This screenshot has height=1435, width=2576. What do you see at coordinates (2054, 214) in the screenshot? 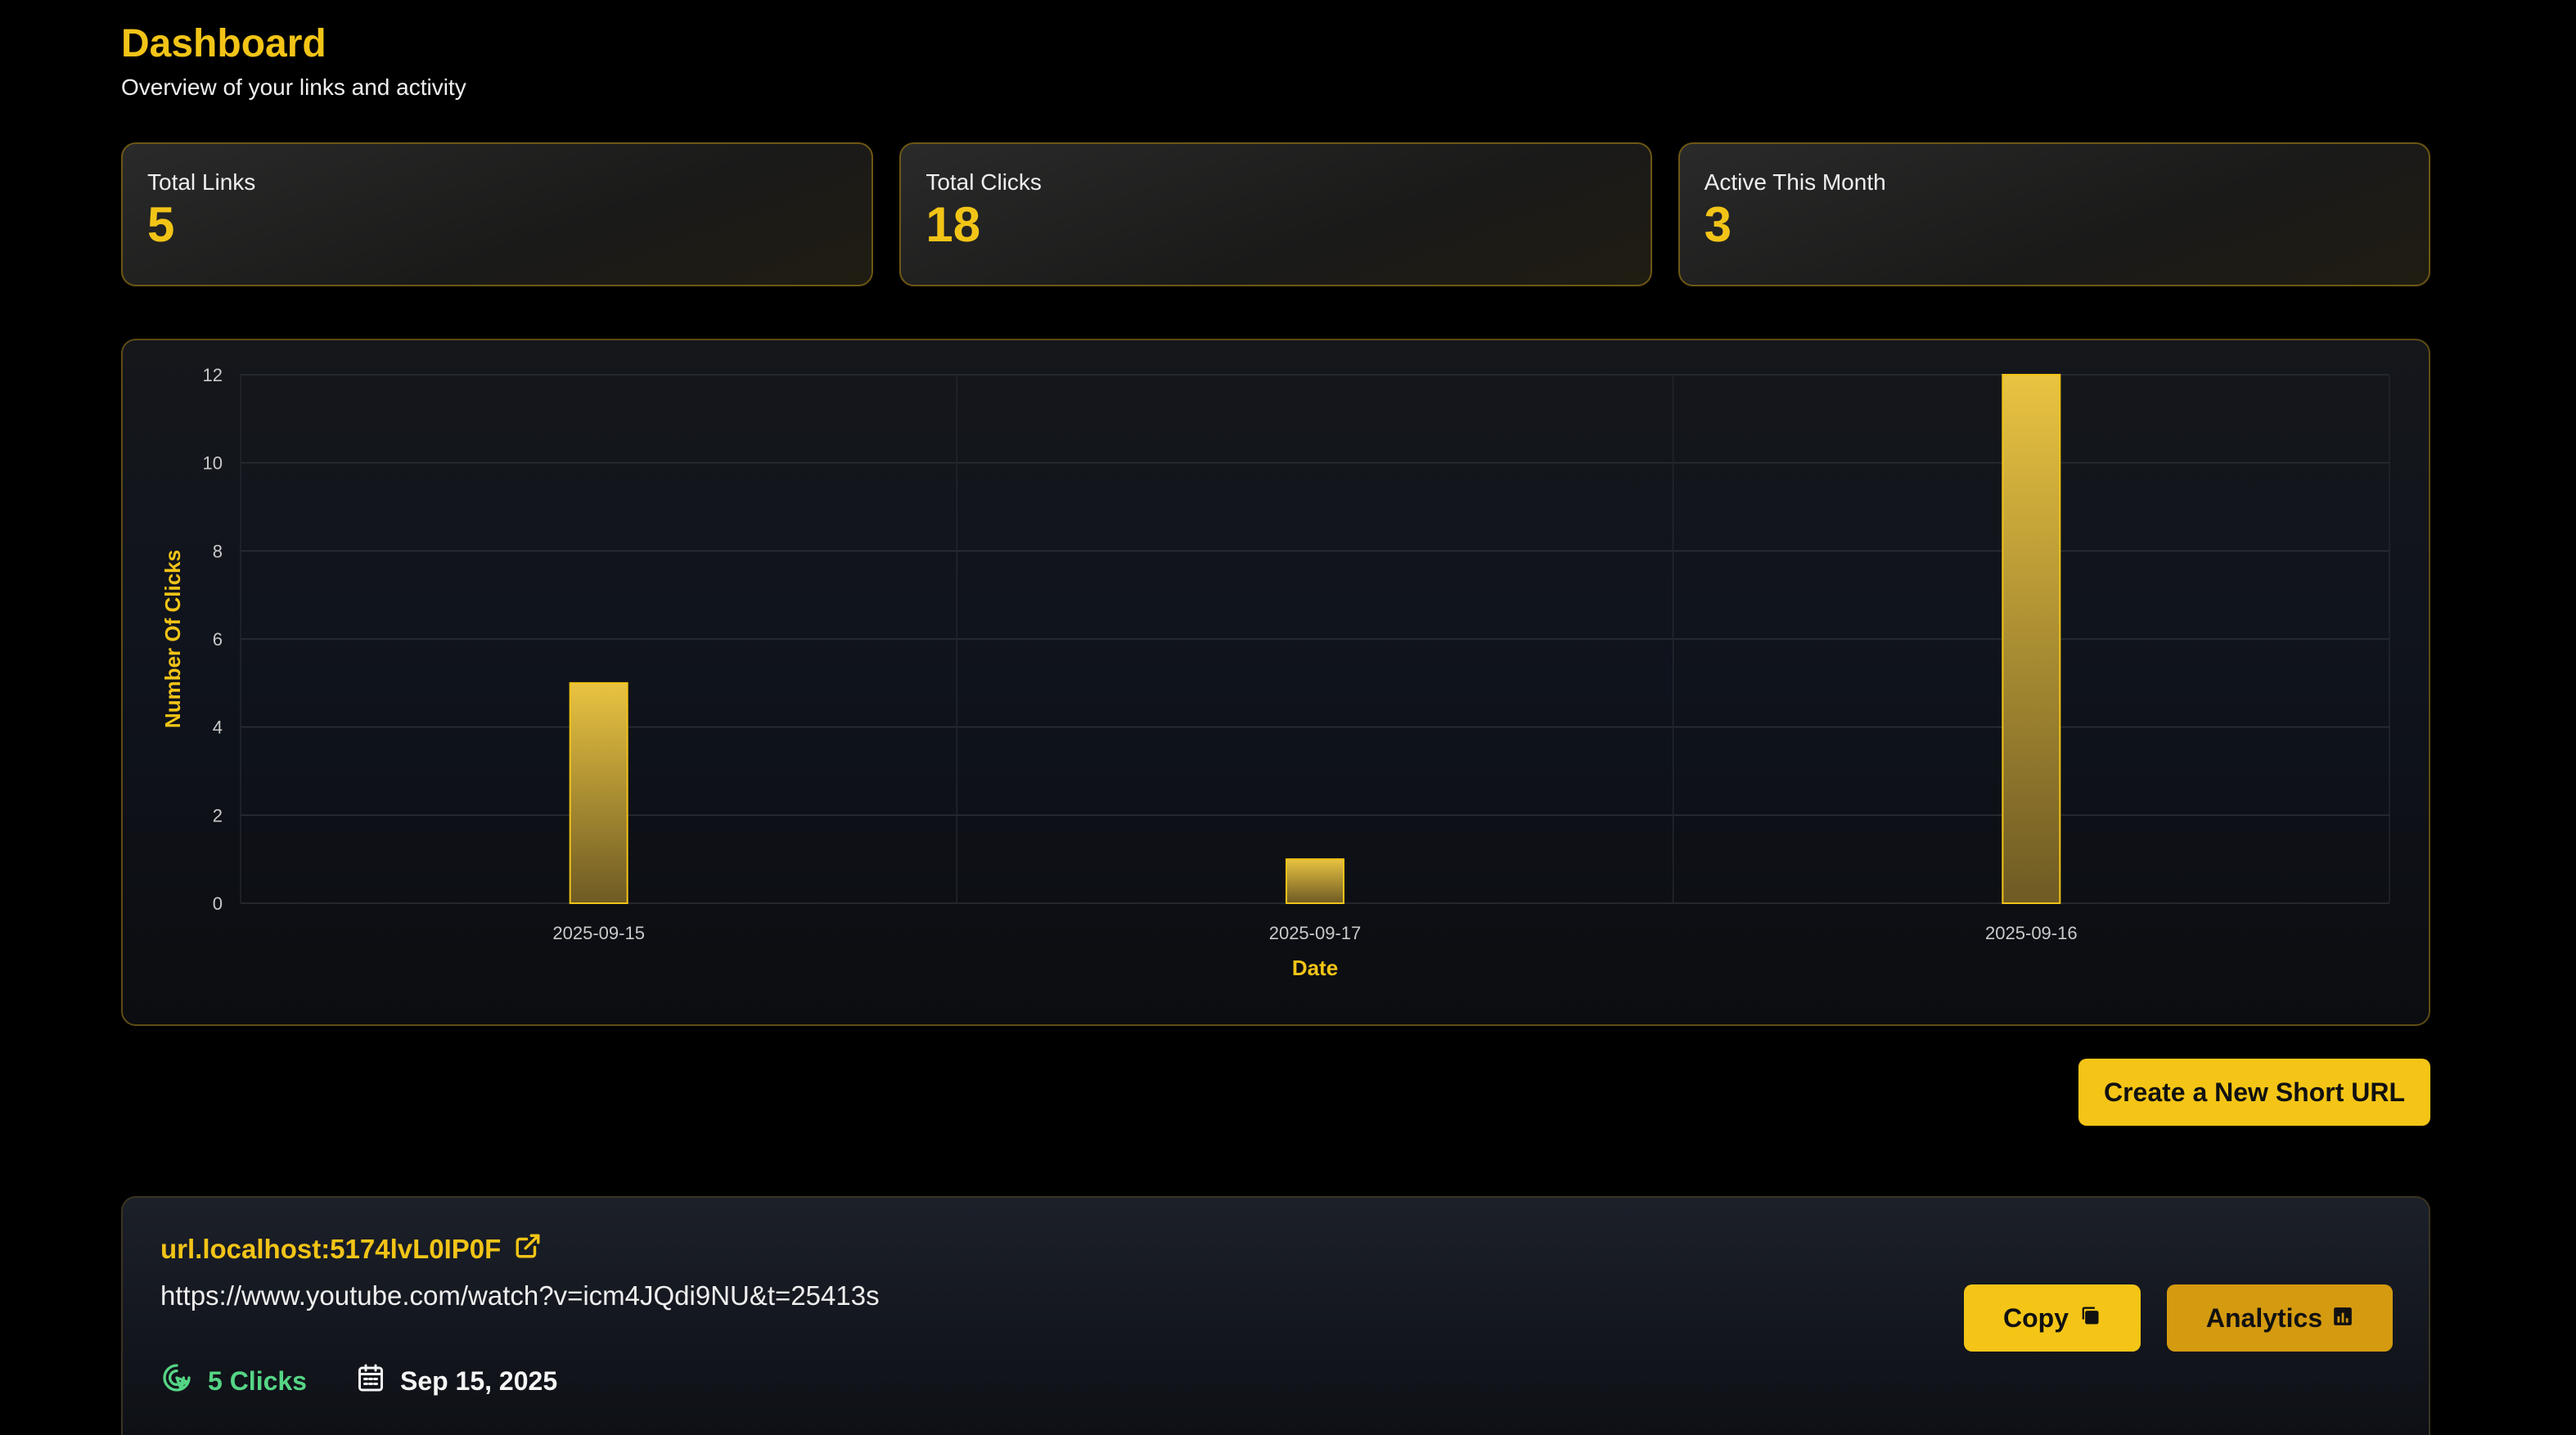
I see `stat-card-active-this-month: Active This Month 3` at bounding box center [2054, 214].